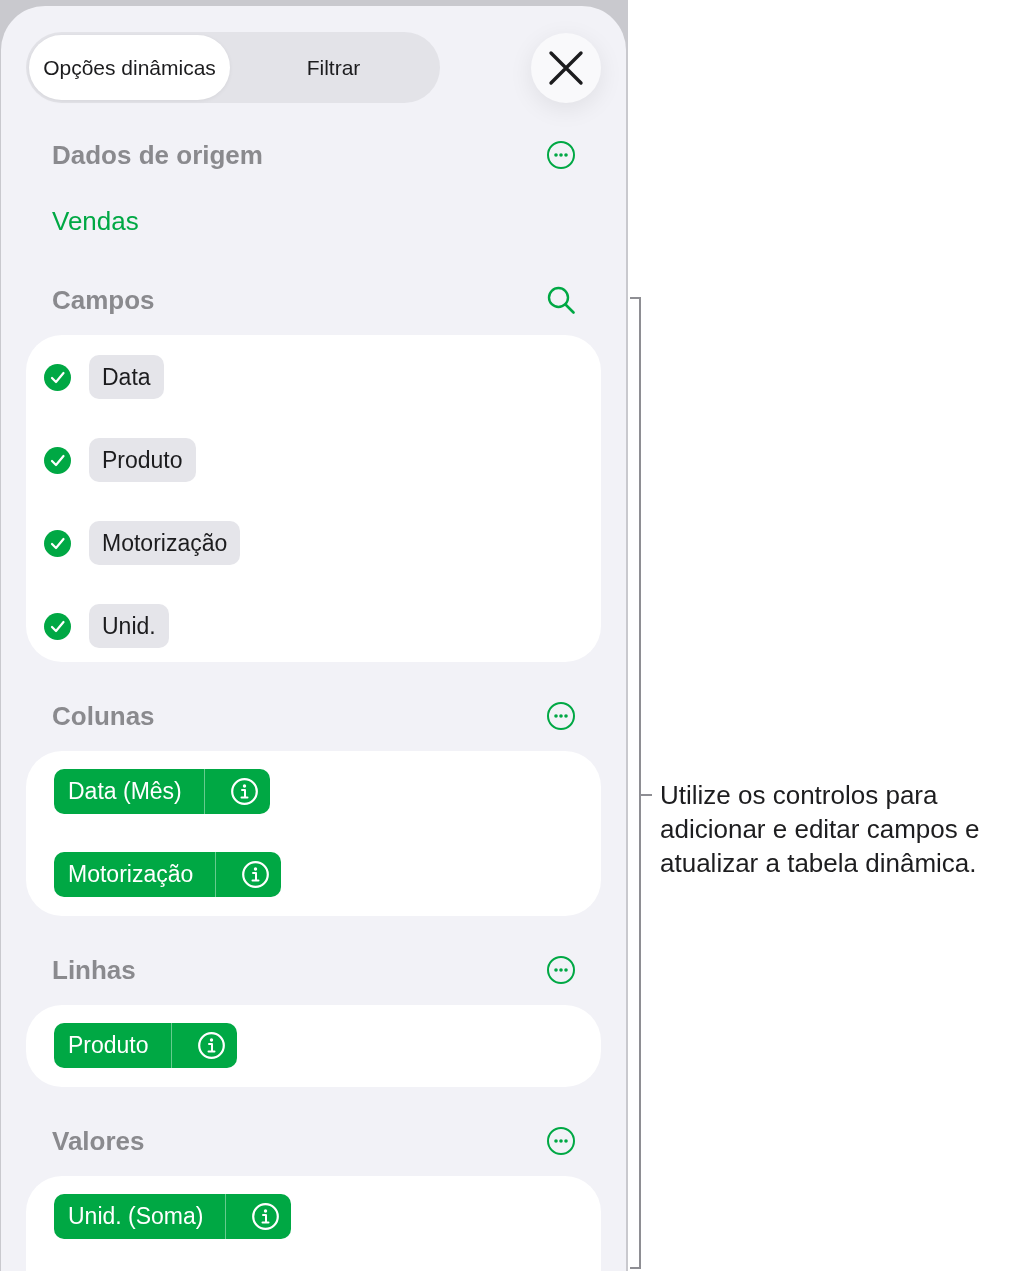 The width and height of the screenshot is (1035, 1271). Describe the element at coordinates (126, 377) in the screenshot. I see `field-chip: Data` at that location.